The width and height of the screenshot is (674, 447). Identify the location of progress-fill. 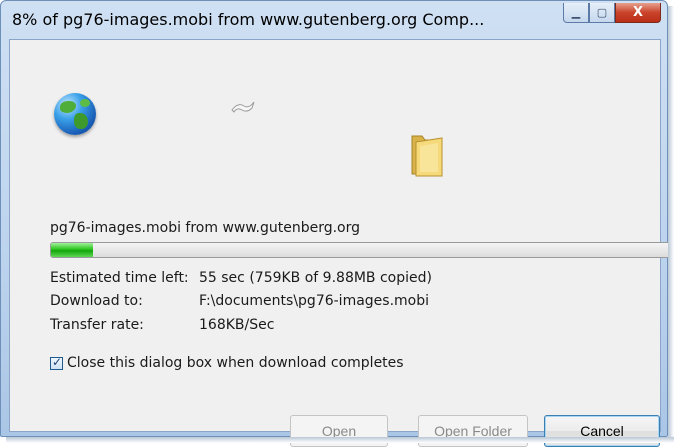
(72, 250).